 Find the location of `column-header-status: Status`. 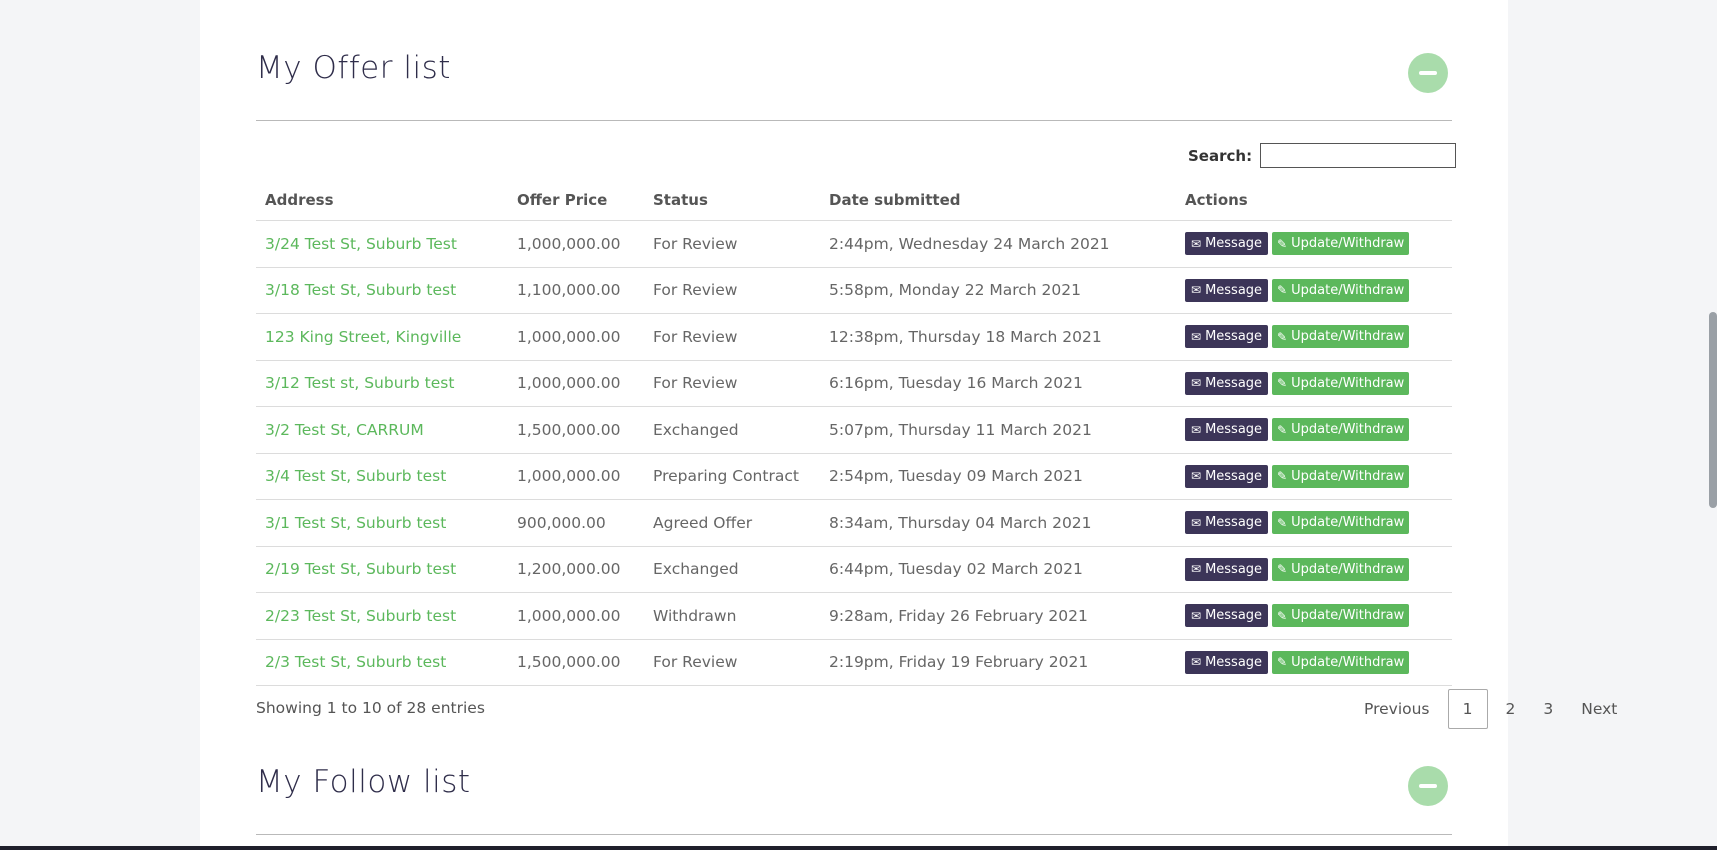

column-header-status: Status is located at coordinates (732, 200).